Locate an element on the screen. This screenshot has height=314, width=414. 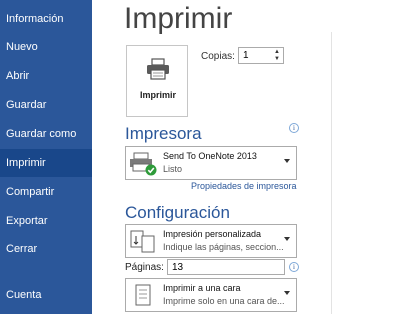
printer-status: Listo is located at coordinates (173, 169).